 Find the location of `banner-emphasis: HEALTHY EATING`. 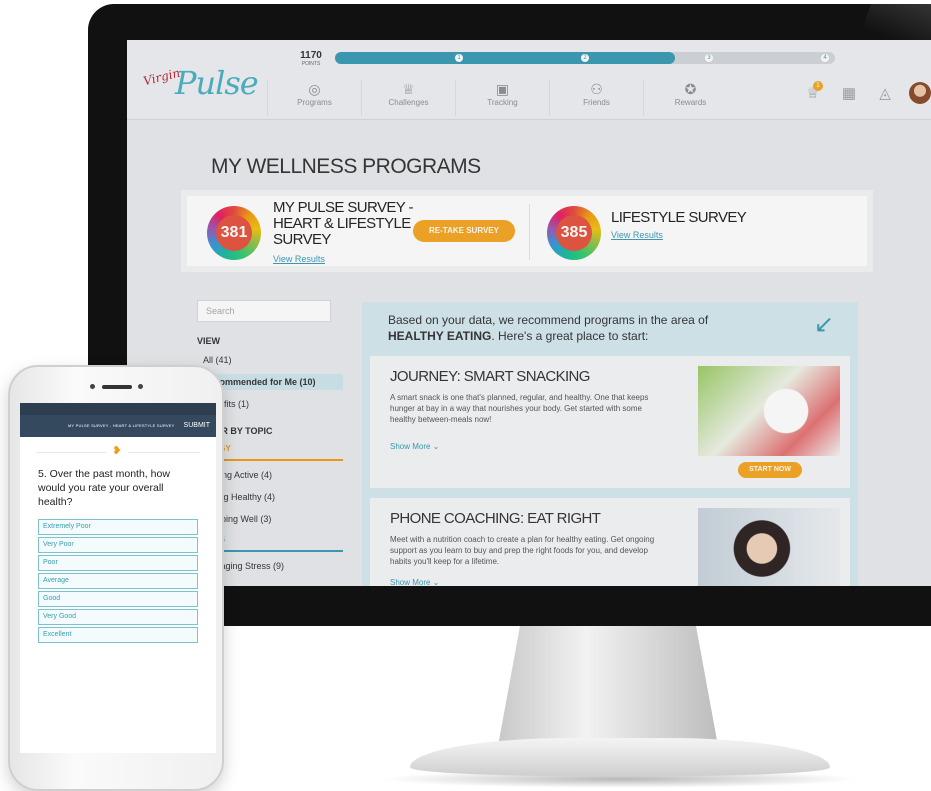

banner-emphasis: HEALTHY EATING is located at coordinates (440, 336).